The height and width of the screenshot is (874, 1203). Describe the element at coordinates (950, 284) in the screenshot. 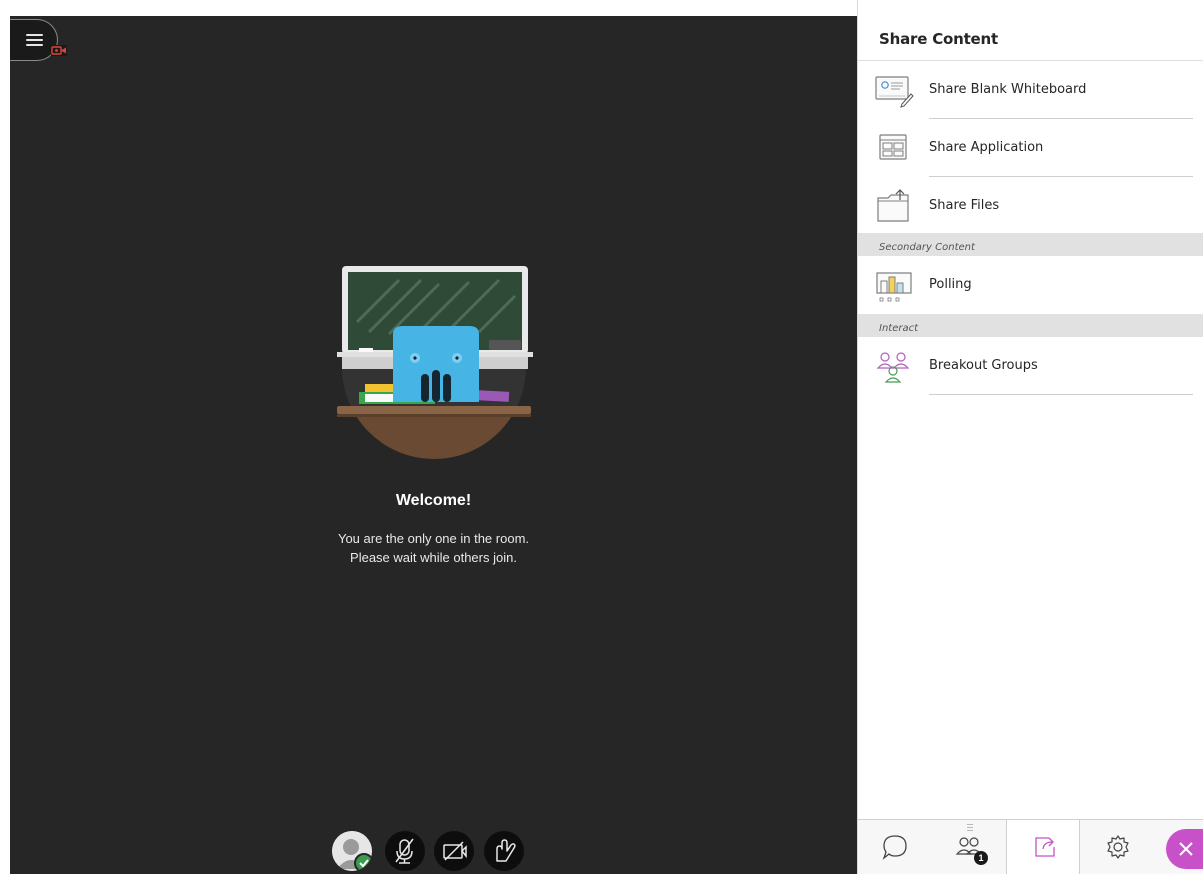

I see `polling-label: Polling` at that location.